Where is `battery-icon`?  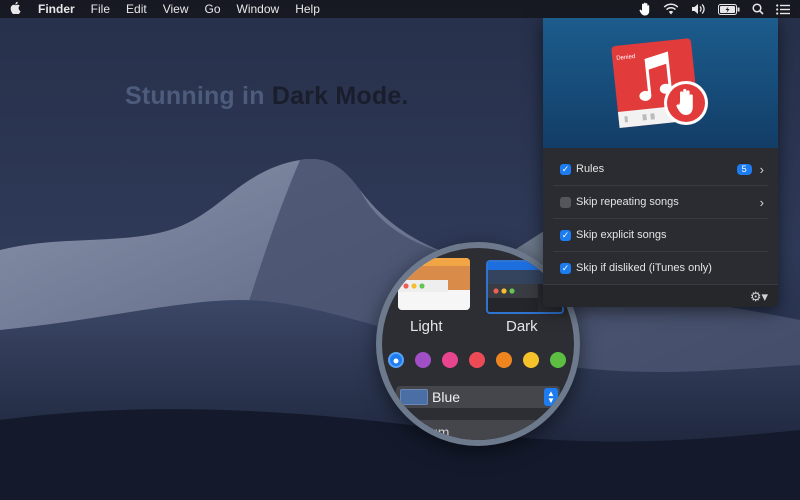
battery-icon is located at coordinates (729, 9).